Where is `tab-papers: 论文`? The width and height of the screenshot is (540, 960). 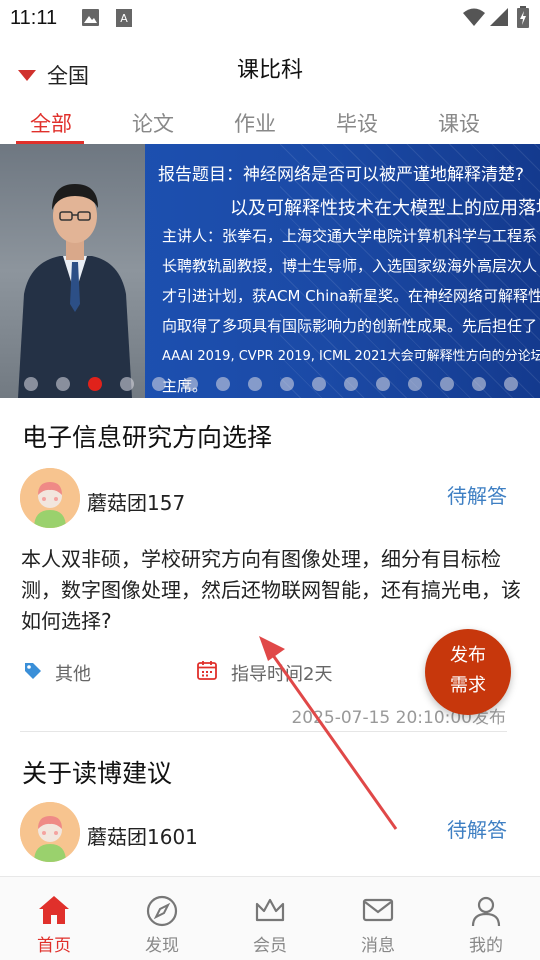
tab-papers: 论文 is located at coordinates (153, 123).